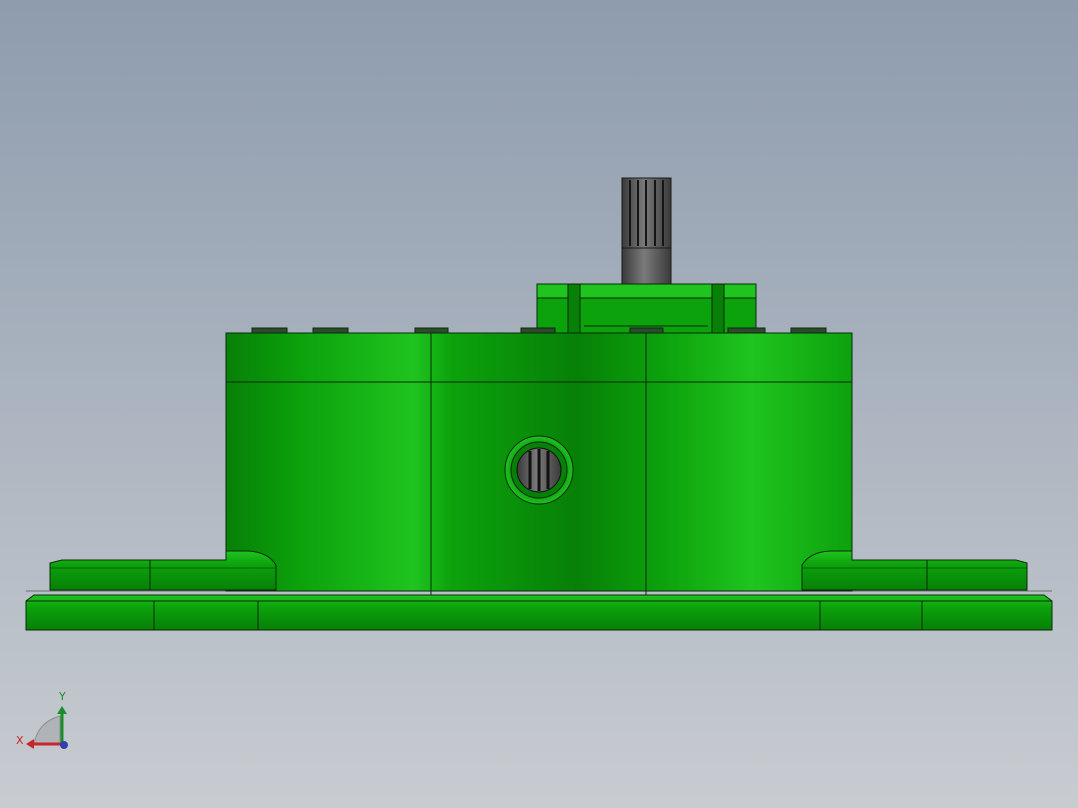  I want to click on z-axis-dot-icon, so click(64, 745).